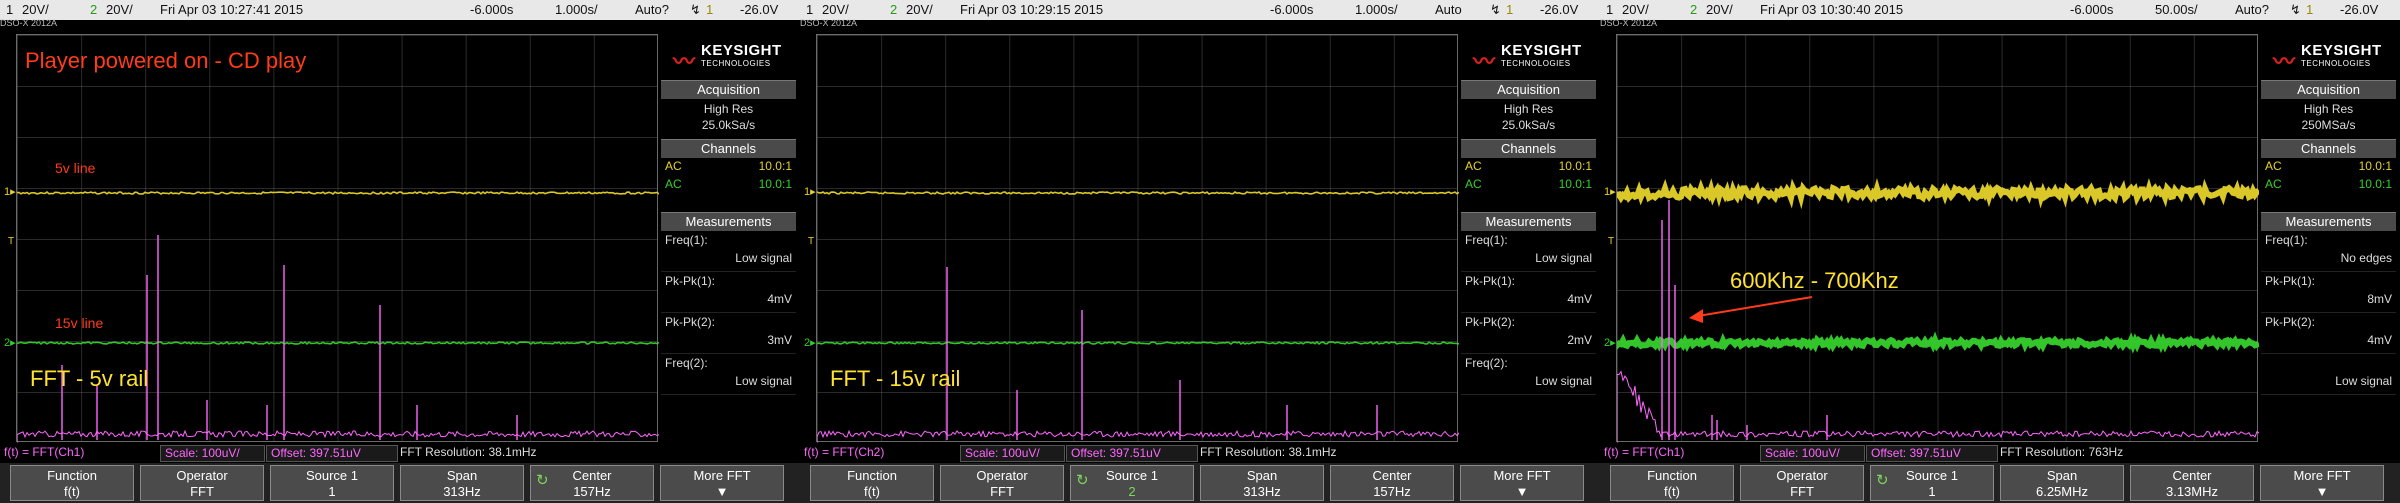  I want to click on ch2-probe: 10.0:1, so click(1575, 184).